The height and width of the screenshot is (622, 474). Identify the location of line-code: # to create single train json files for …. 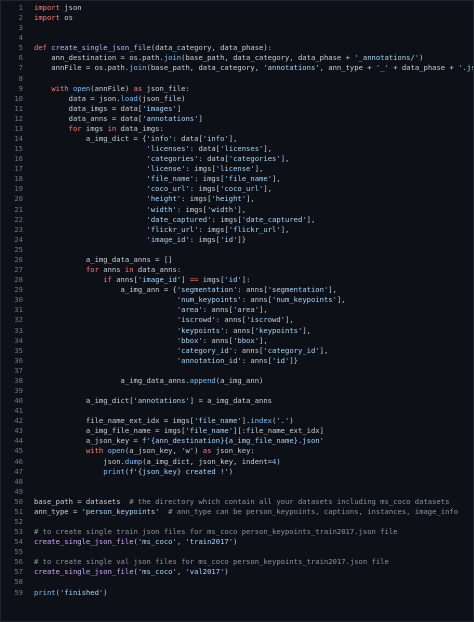
(216, 532).